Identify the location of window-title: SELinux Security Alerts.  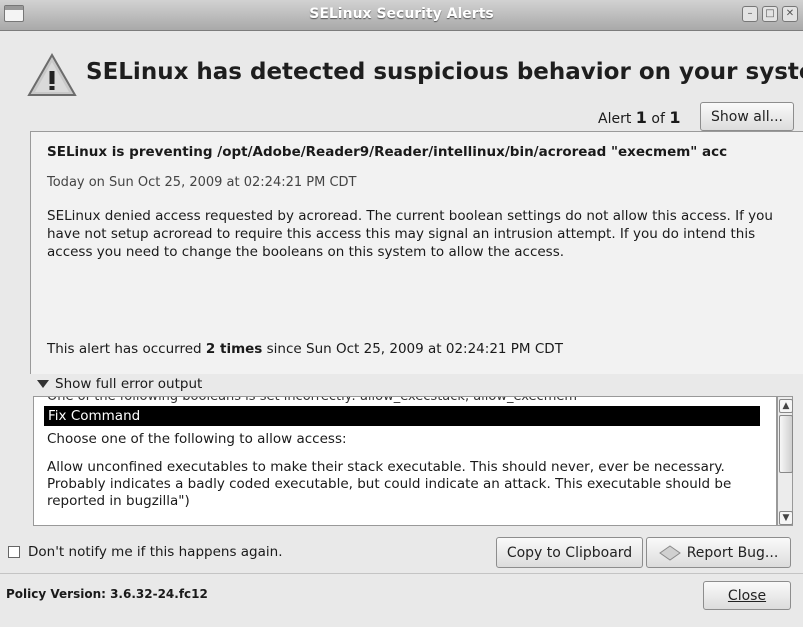
(401, 14).